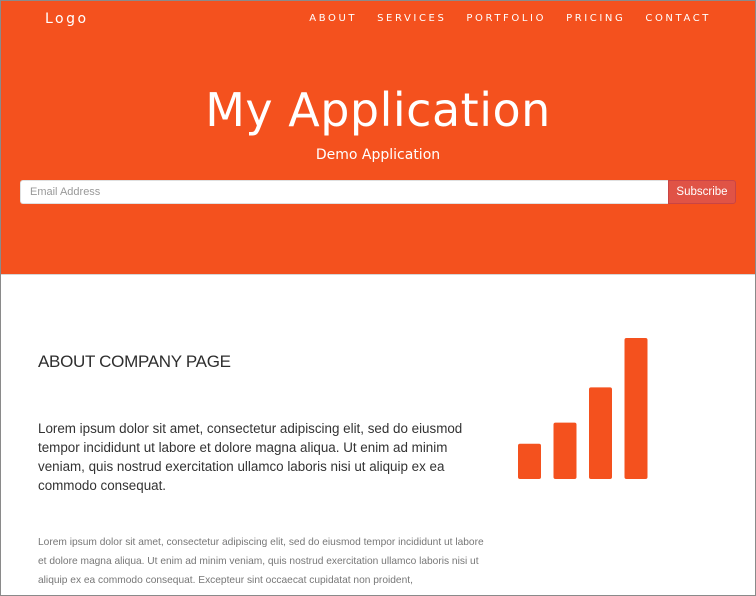  What do you see at coordinates (67, 19) in the screenshot?
I see `logo-link: Logo` at bounding box center [67, 19].